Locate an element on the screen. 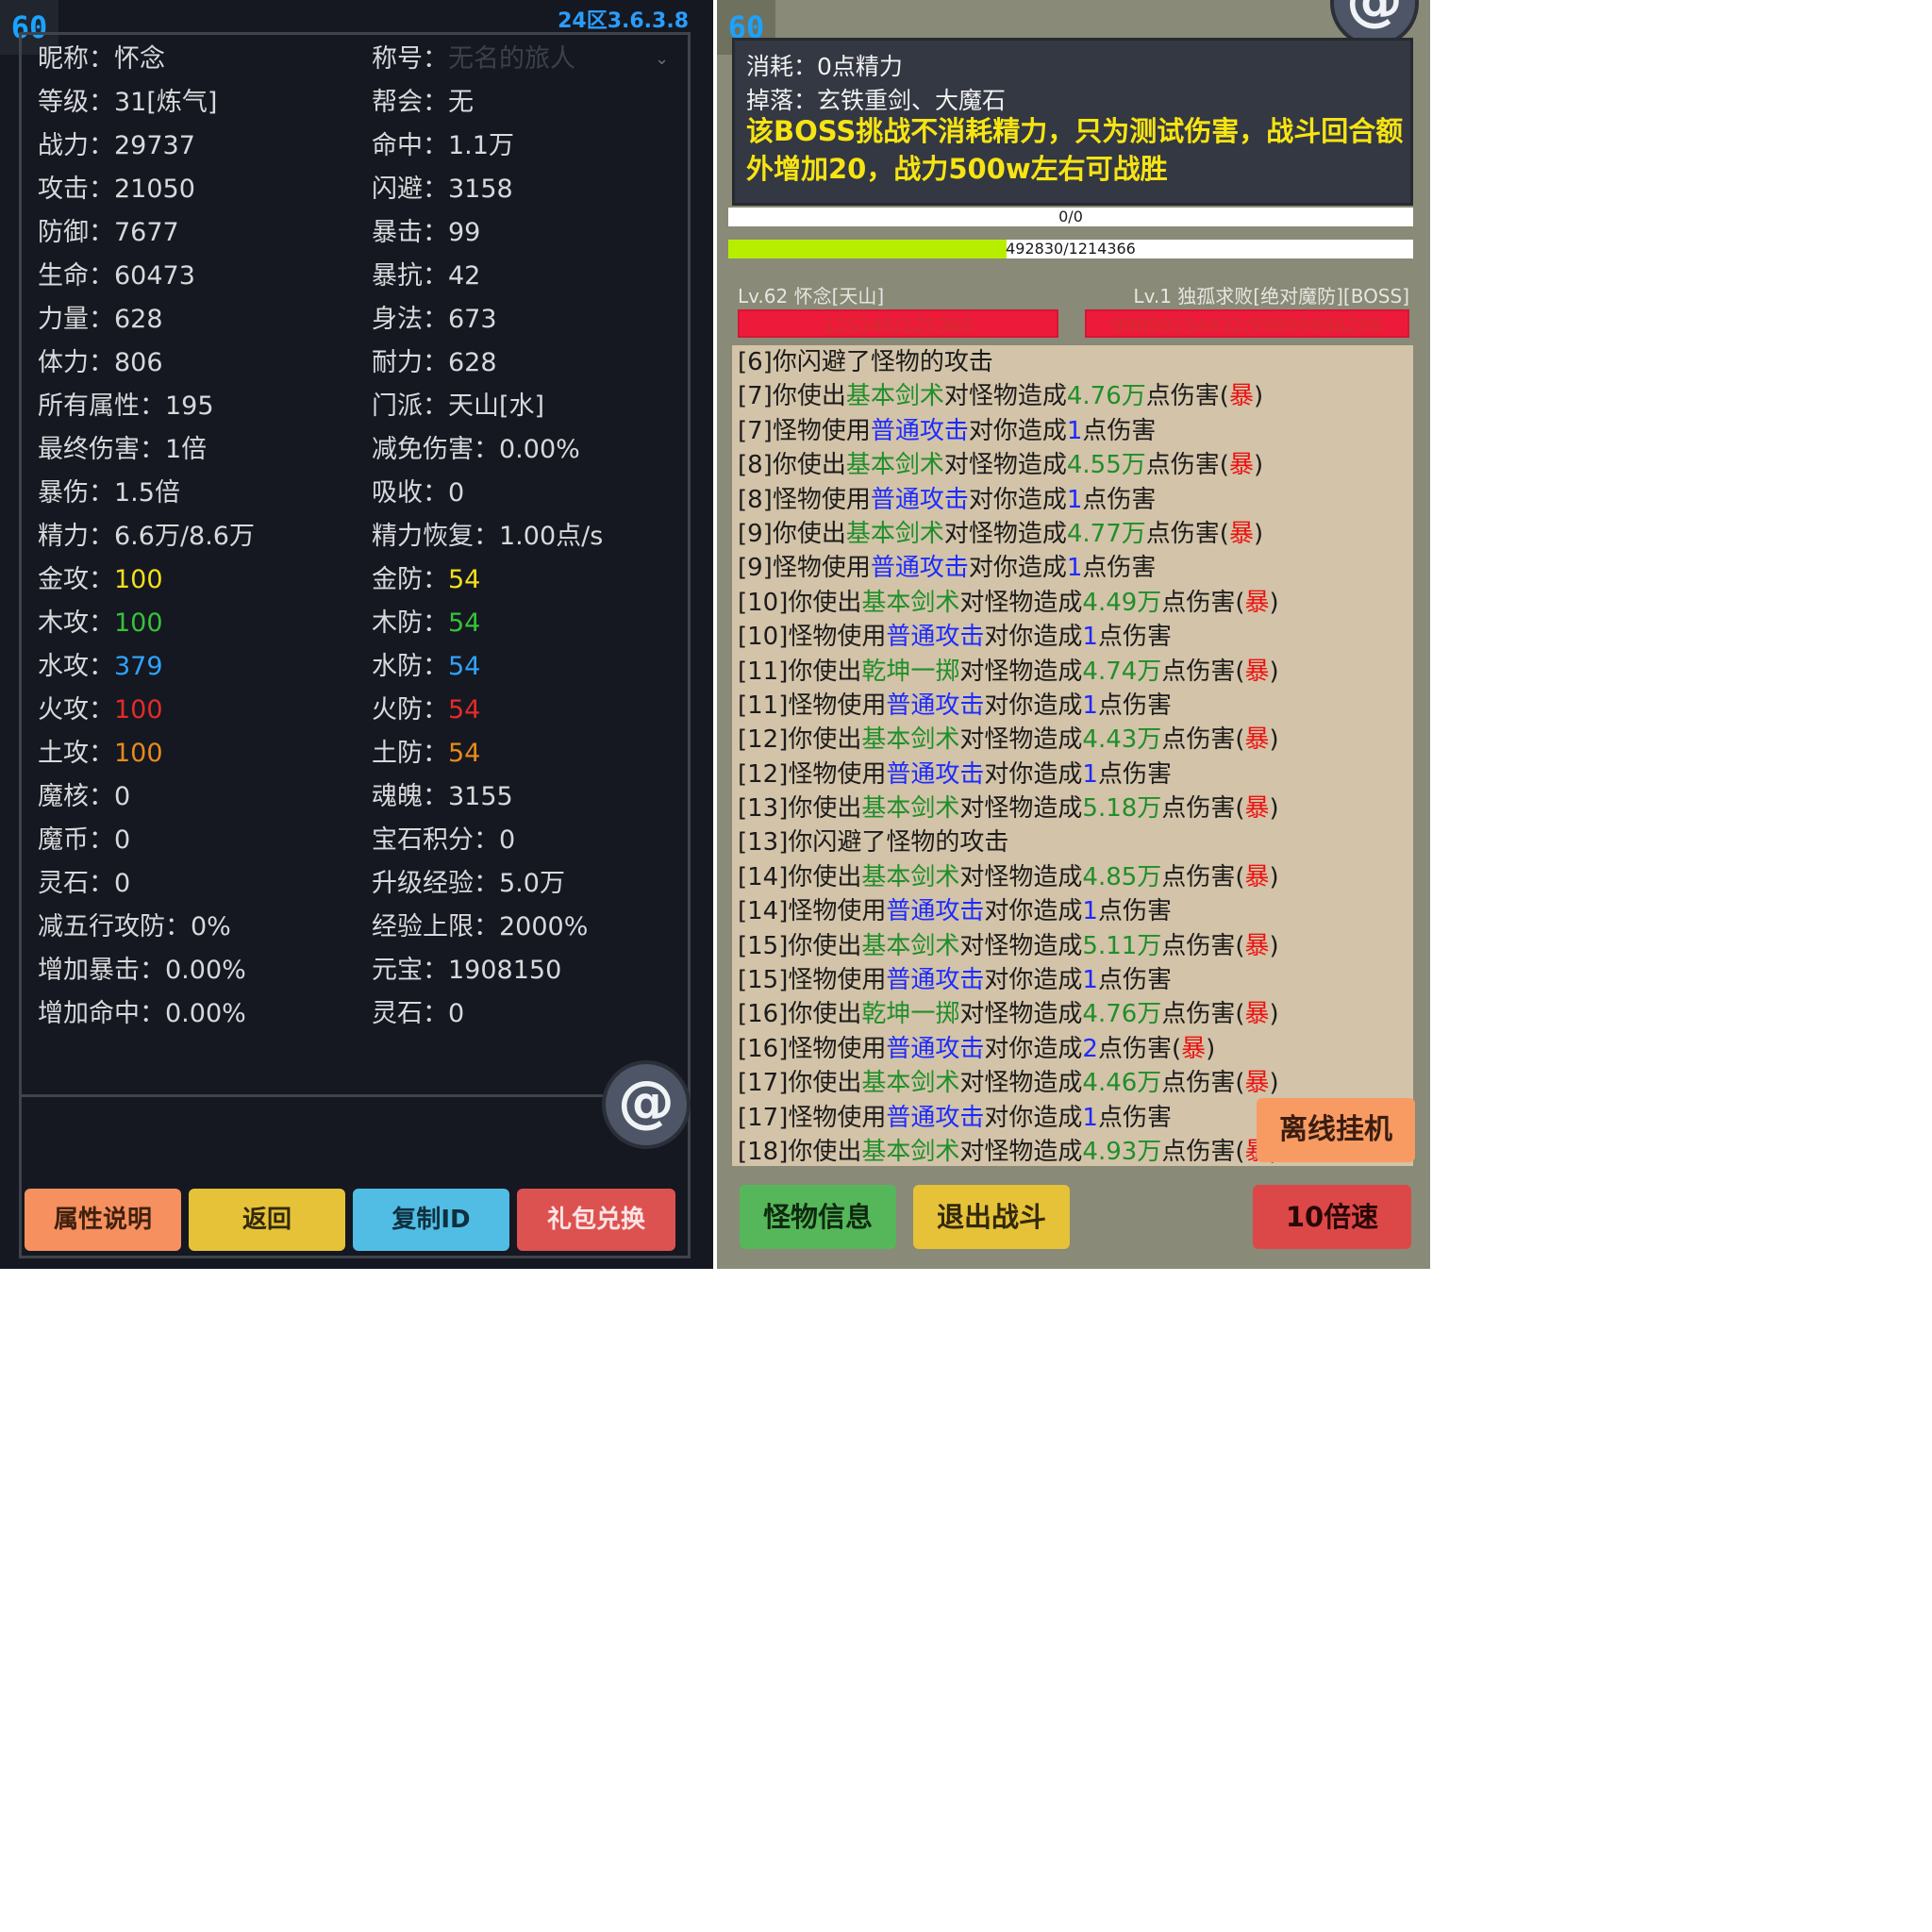 The width and height of the screenshot is (1932, 1932). quit-battle-button: 退出战斗 is located at coordinates (991, 1217).